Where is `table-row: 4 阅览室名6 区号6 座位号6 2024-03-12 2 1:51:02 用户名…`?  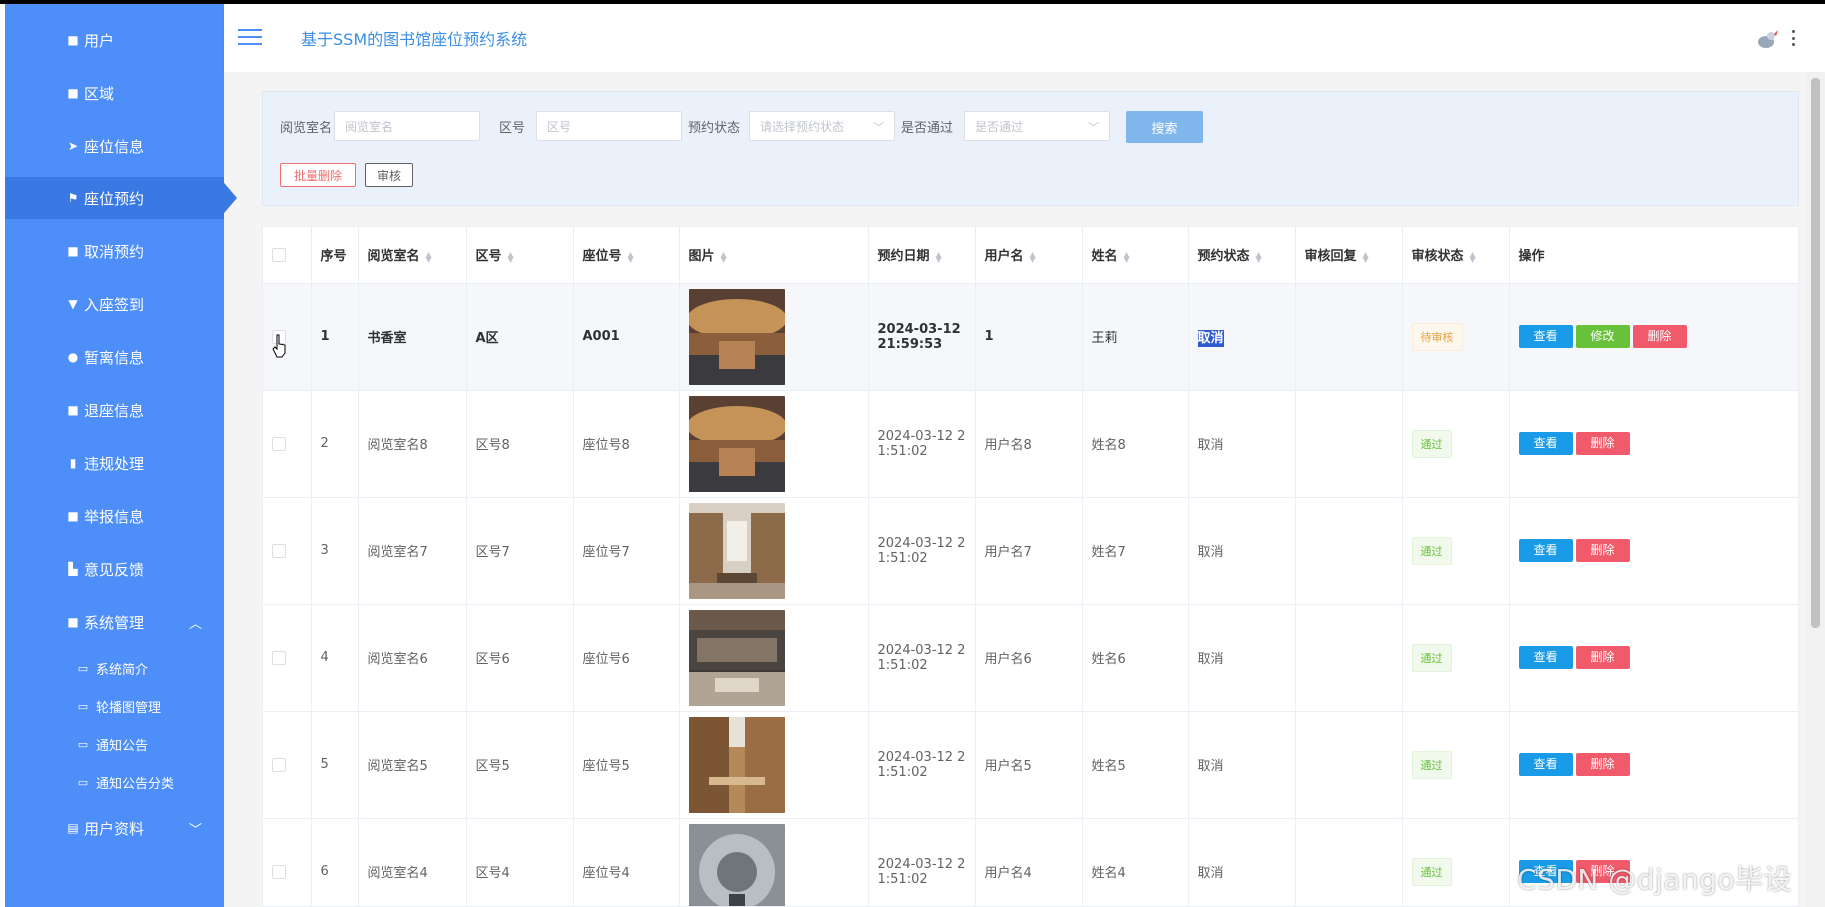 table-row: 4 阅览室名6 区号6 座位号6 2024-03-12 2 1:51:02 用户名… is located at coordinates (1030, 658).